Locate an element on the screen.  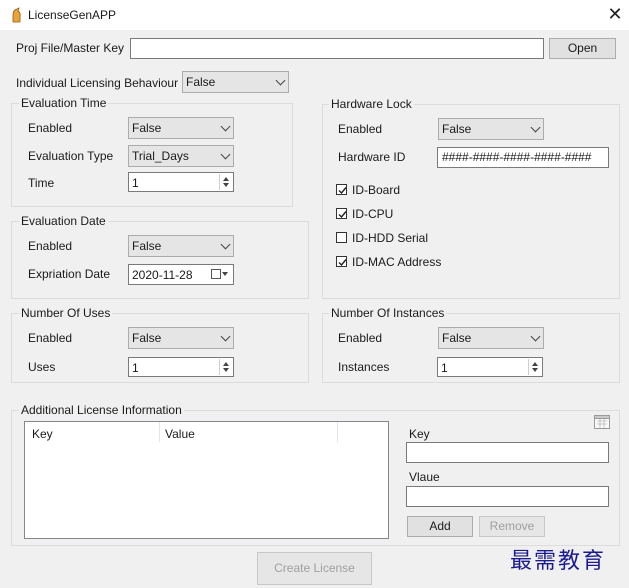
hardware-id-input: ####-####-####-####-#### is located at coordinates (523, 157).